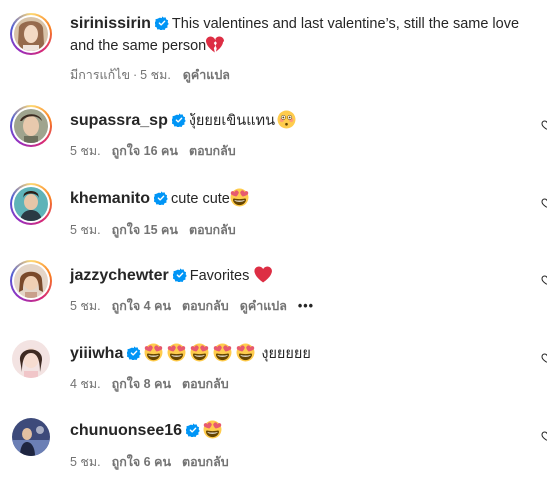 Image resolution: width=547 pixels, height=480 pixels. I want to click on comment-meta: 5 ชม. ถูกใจ 15 คน ตอบกลับ, so click(158, 230).